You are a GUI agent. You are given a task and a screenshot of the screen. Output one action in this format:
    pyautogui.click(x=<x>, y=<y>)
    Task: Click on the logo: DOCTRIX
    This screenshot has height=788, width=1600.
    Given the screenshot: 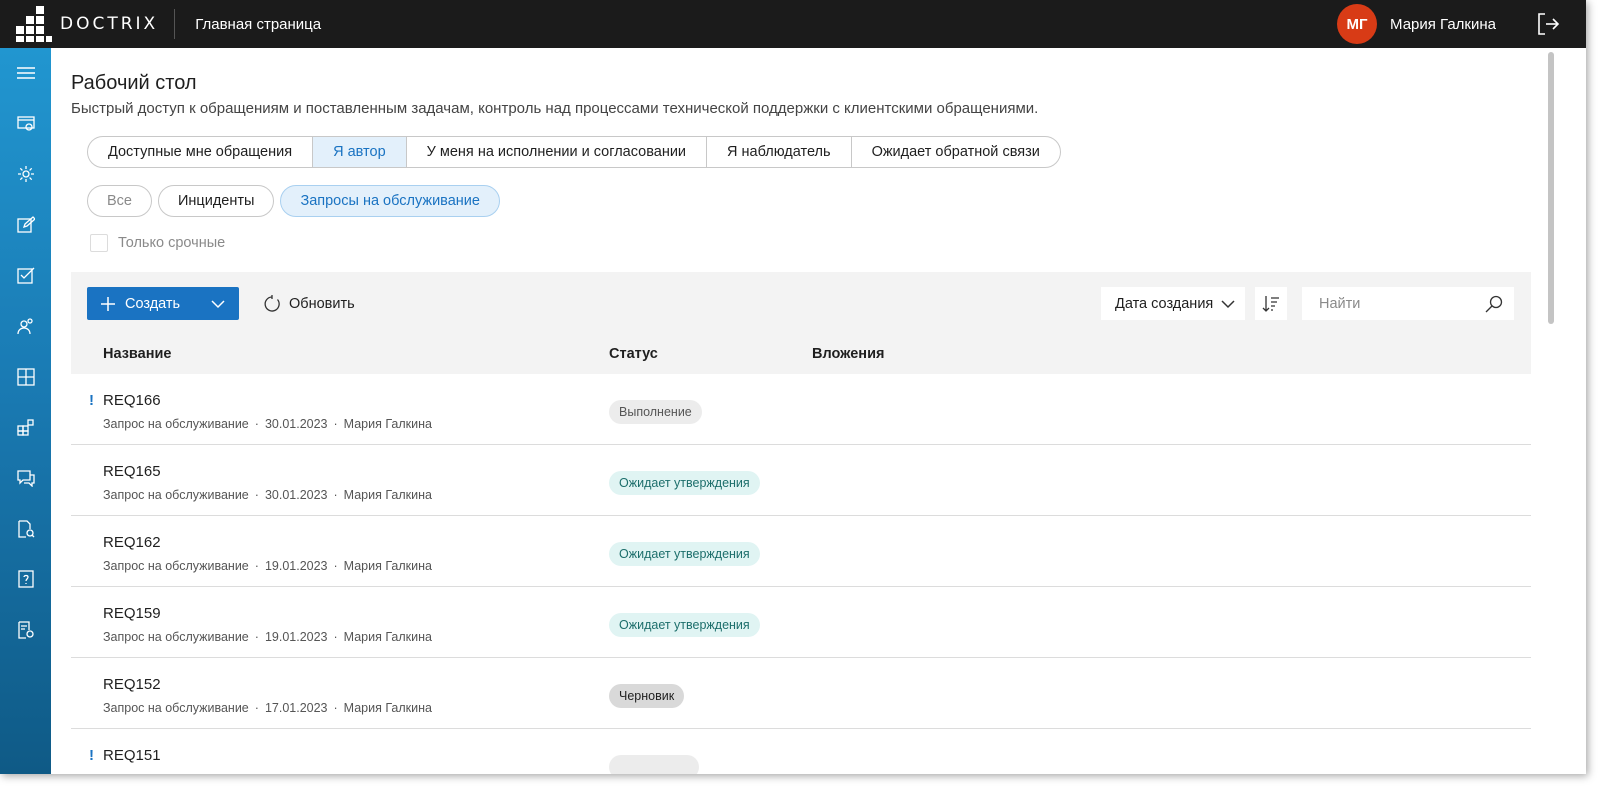 What is the action you would take?
    pyautogui.click(x=87, y=24)
    